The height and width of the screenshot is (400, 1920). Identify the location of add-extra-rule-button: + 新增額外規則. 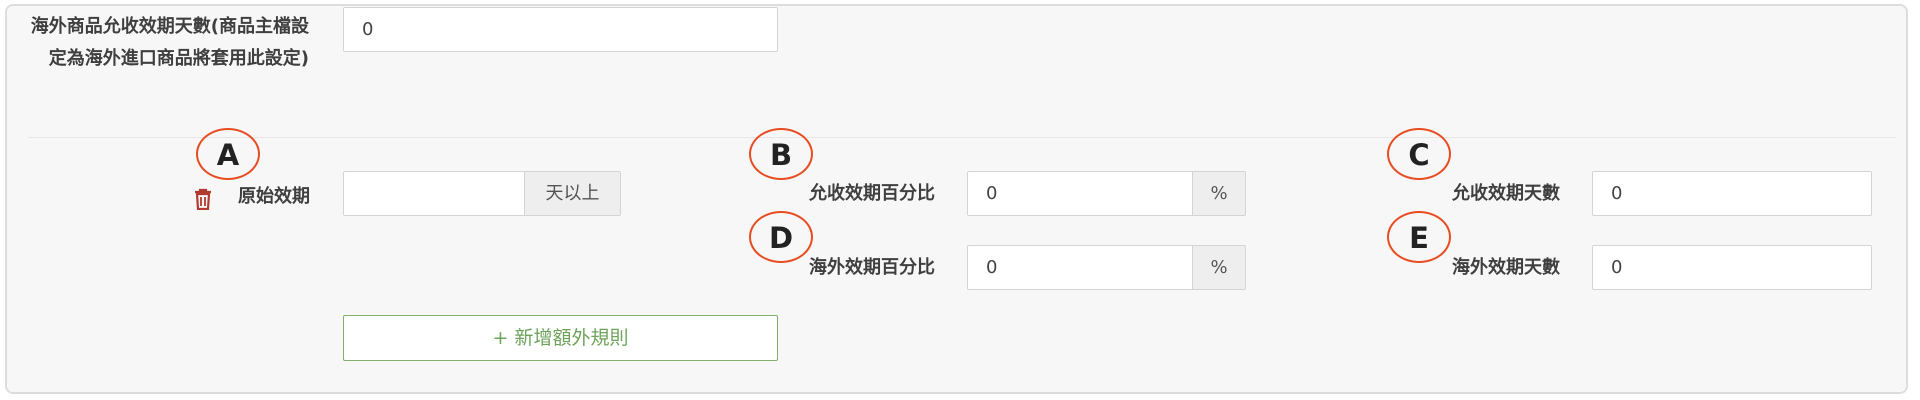
(560, 338).